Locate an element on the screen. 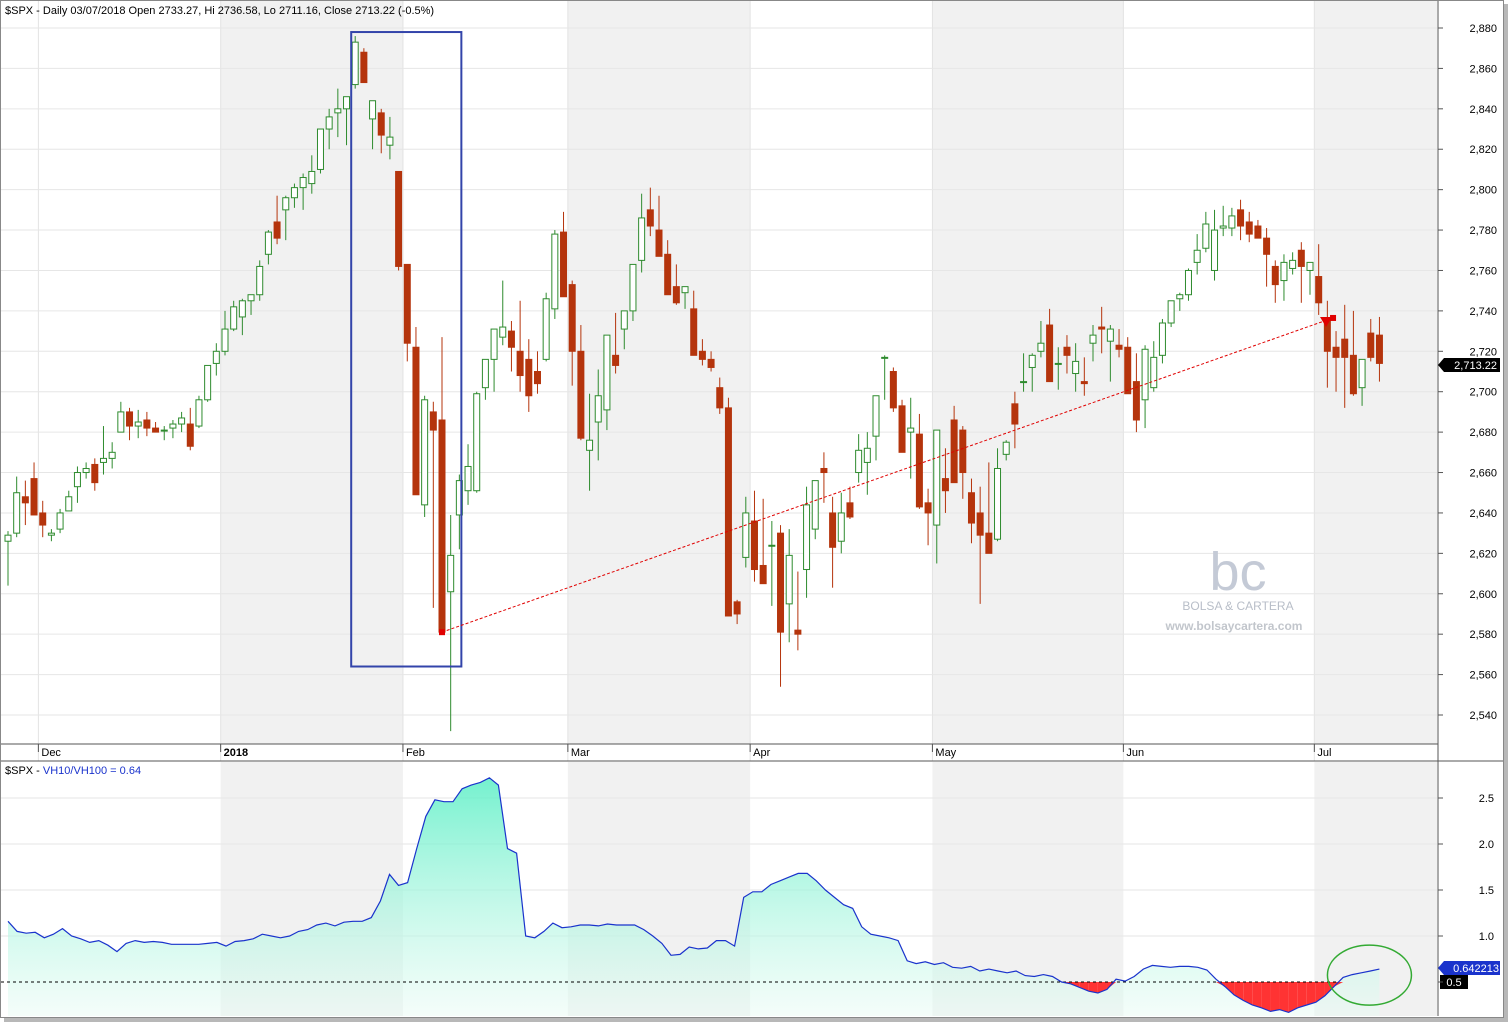  price-tick-label: 2,740 is located at coordinates (1483, 312).